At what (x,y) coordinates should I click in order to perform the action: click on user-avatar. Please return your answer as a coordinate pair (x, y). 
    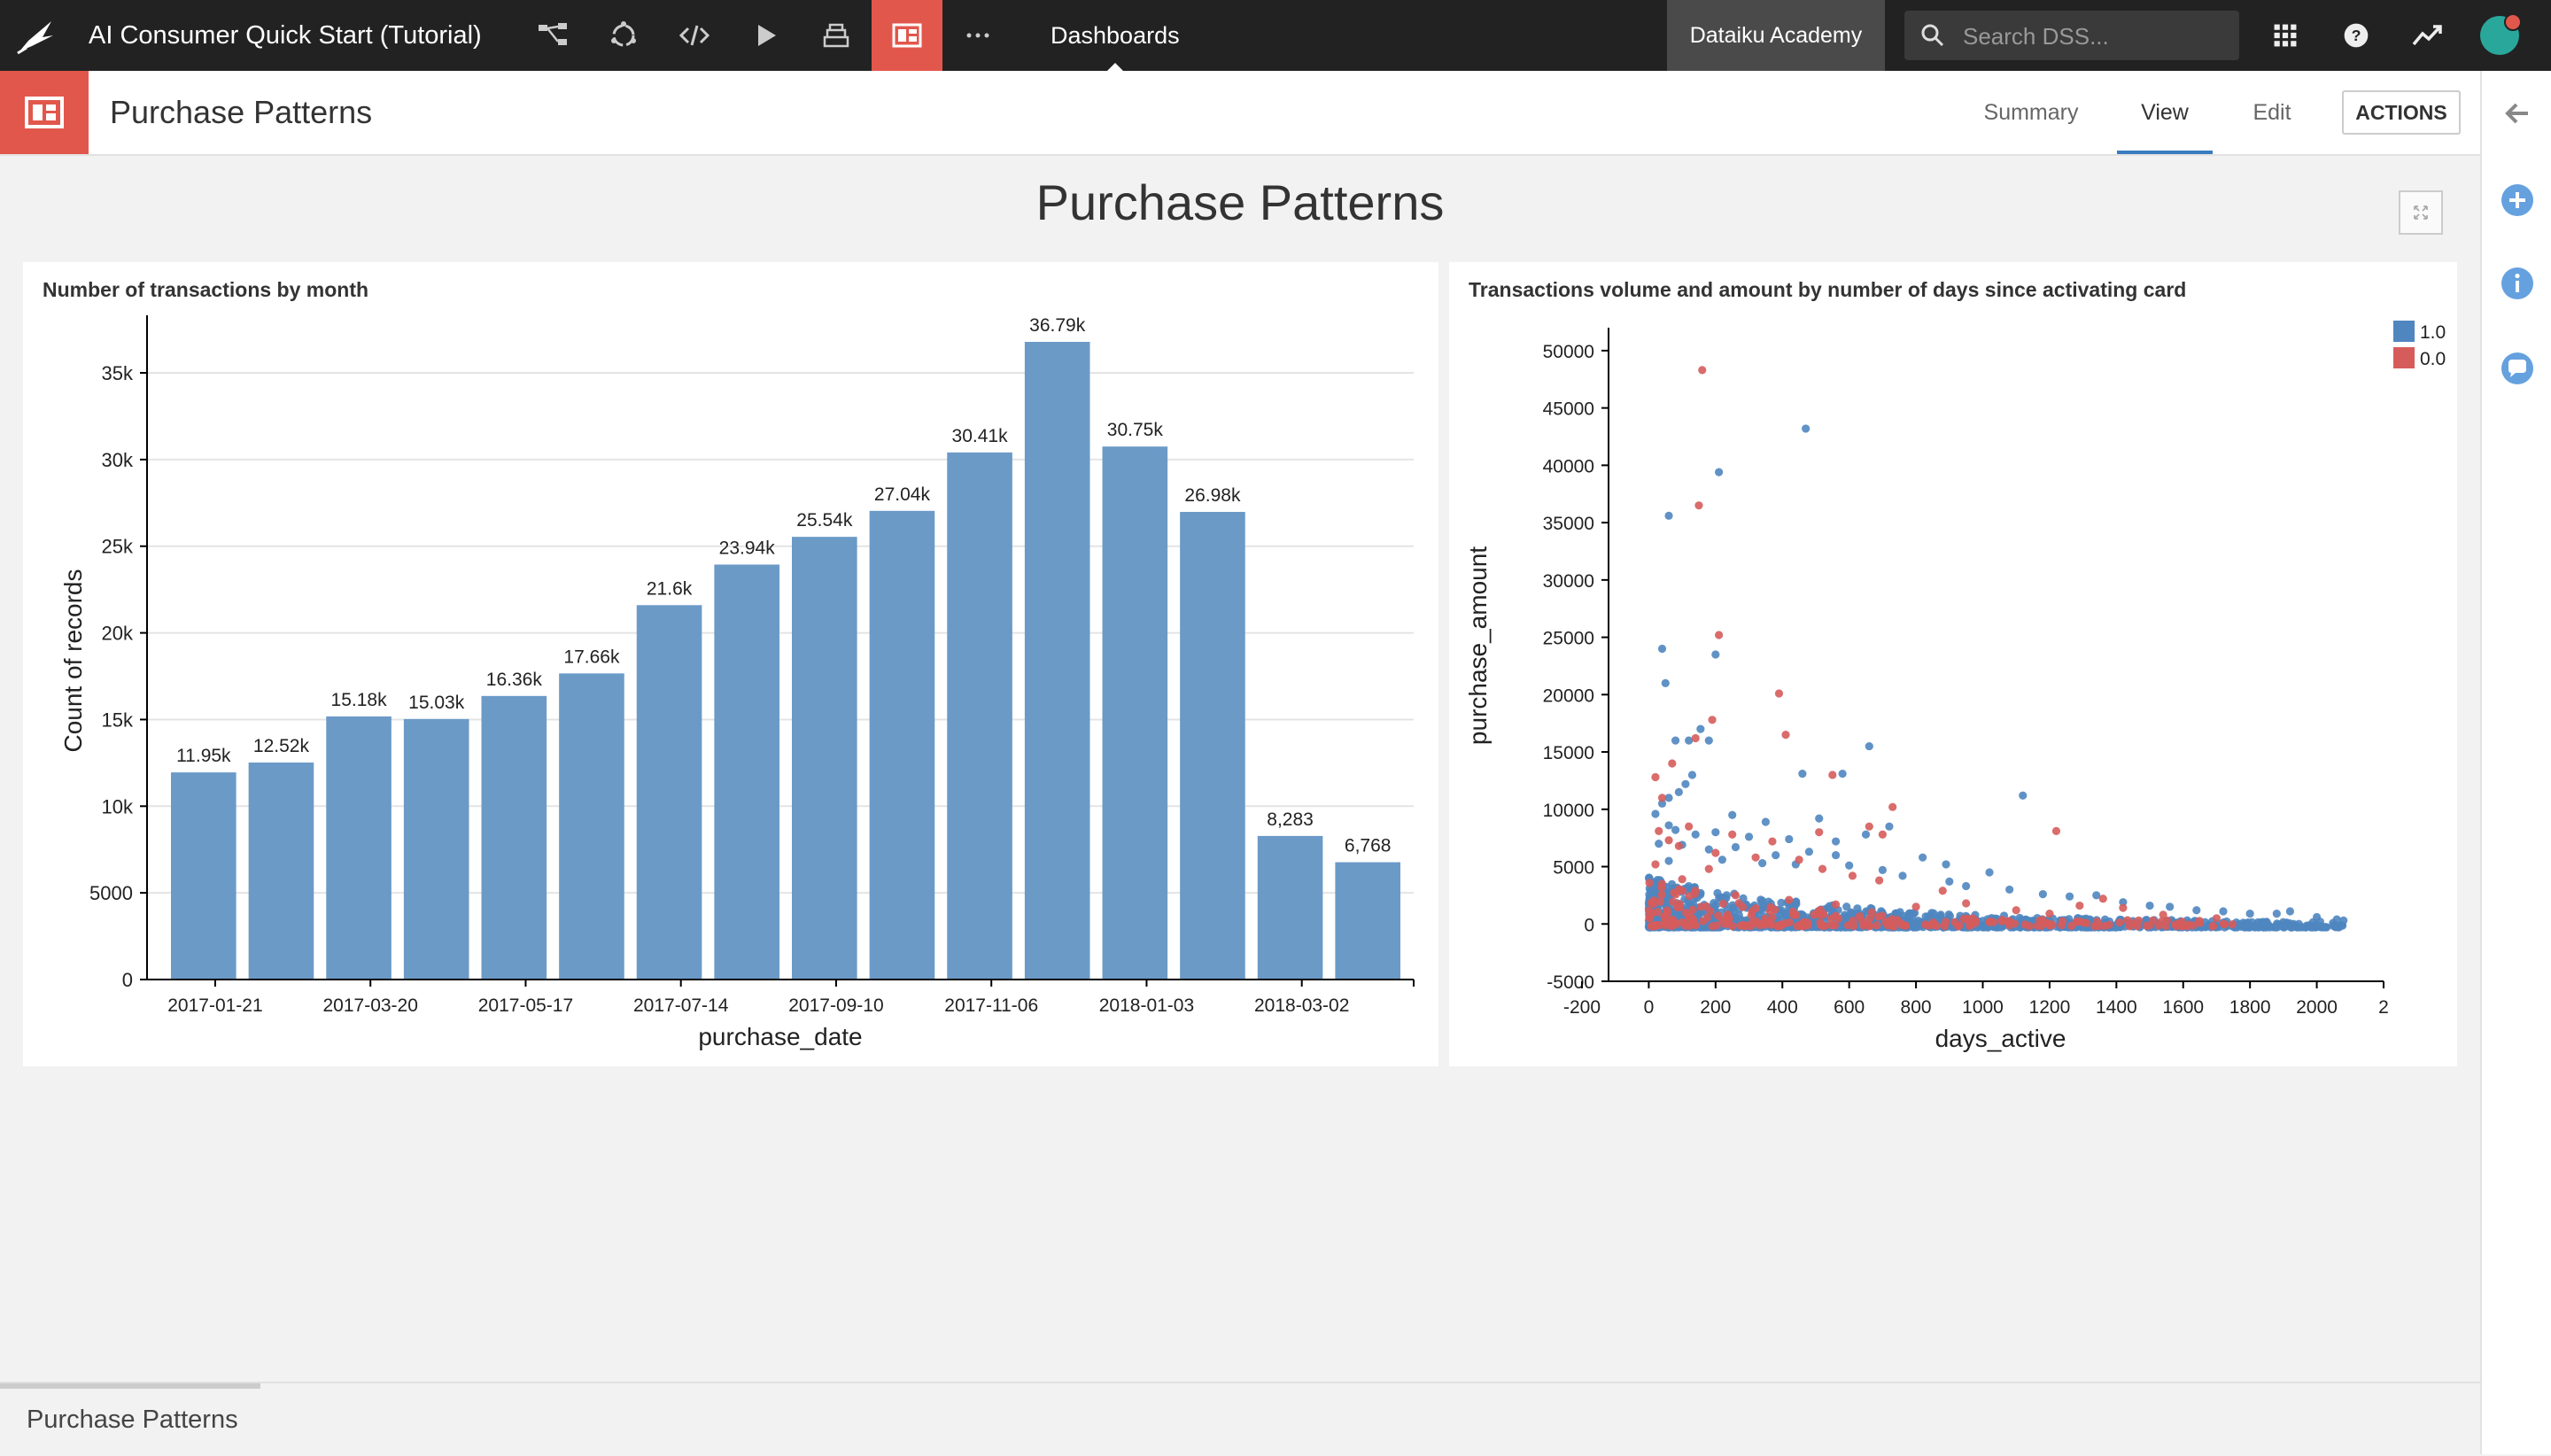
    Looking at the image, I should click on (2501, 34).